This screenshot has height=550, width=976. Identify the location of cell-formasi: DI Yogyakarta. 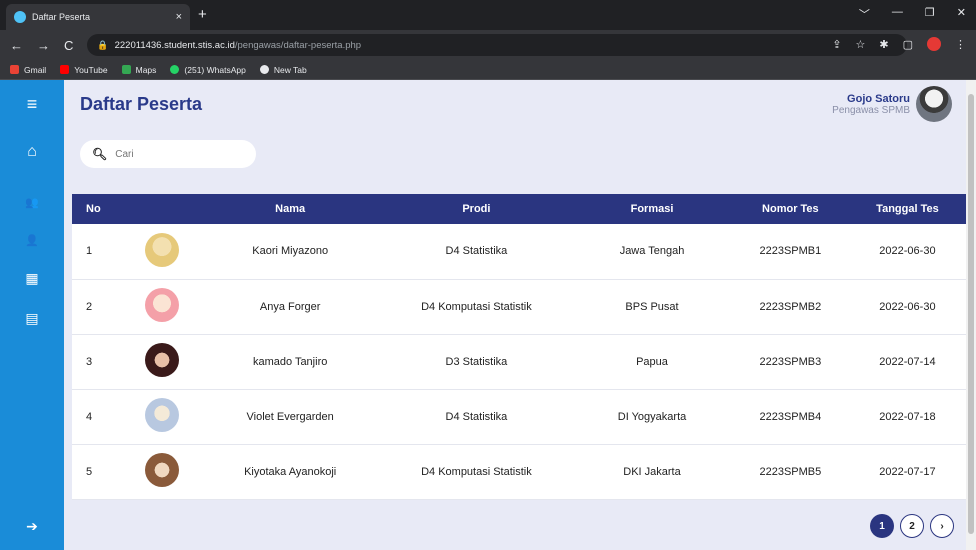
(652, 417).